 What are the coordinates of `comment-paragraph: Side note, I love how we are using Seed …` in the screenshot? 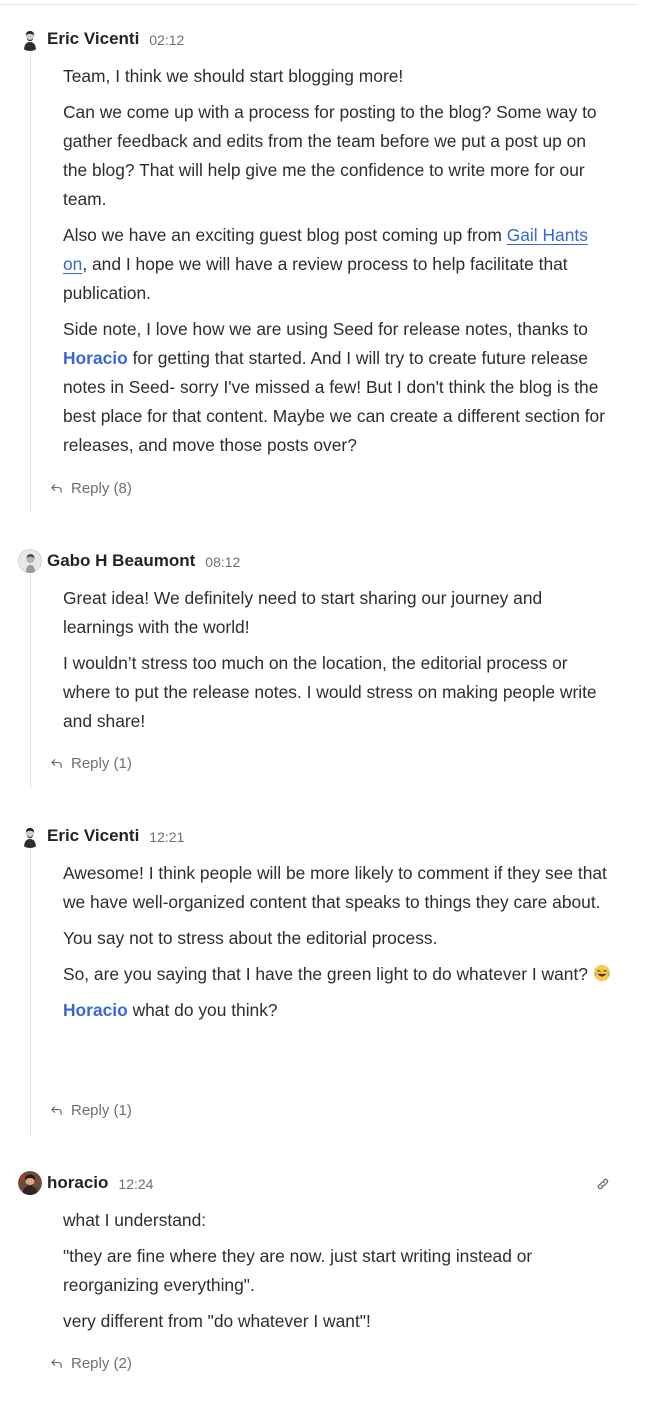 It's located at (339, 387).